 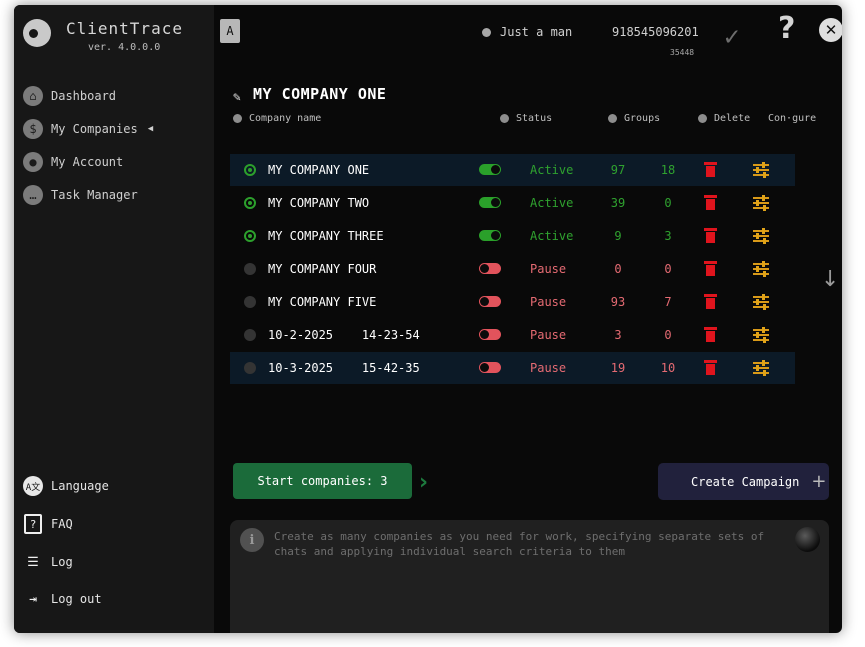 I want to click on start-companies-button: Start companies: 3, so click(x=322, y=481).